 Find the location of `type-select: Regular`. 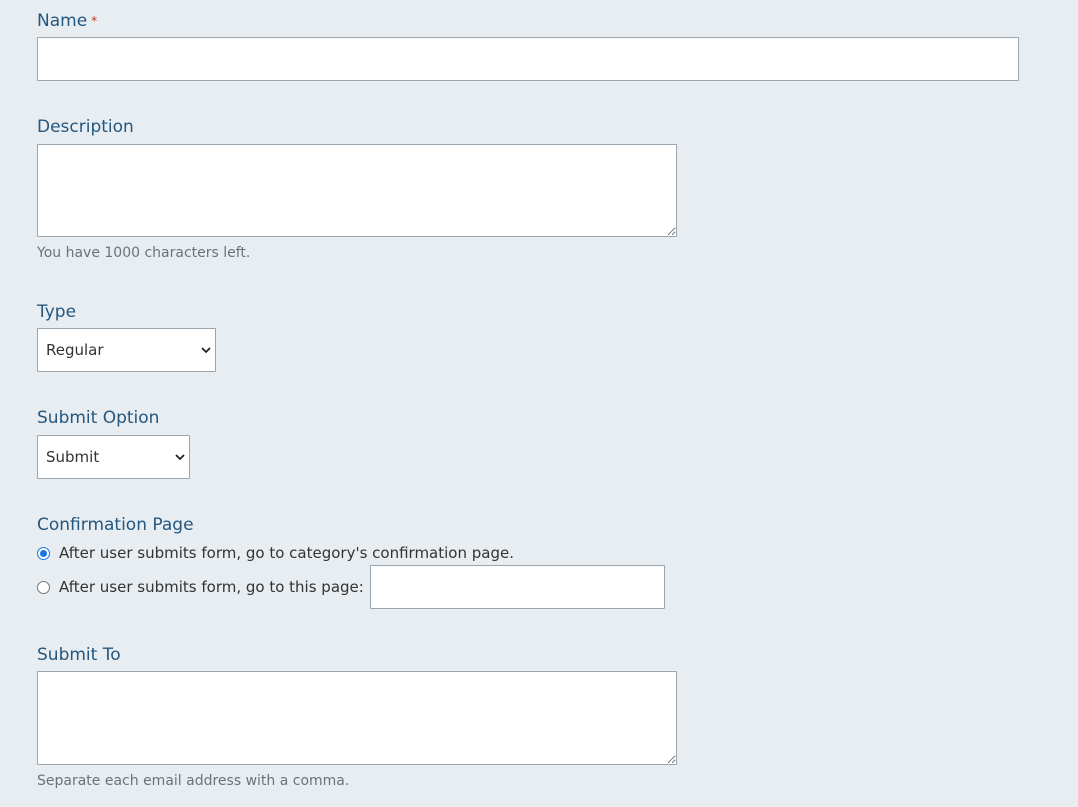

type-select: Regular is located at coordinates (126, 350).